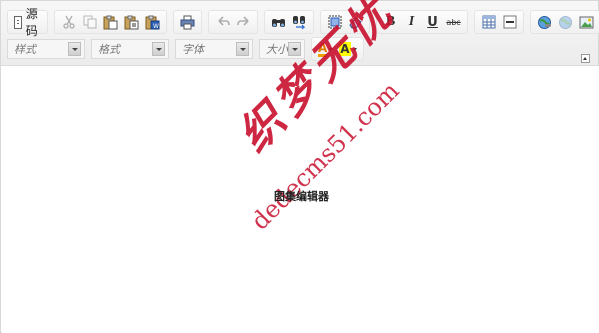  Describe the element at coordinates (25, 49) in the screenshot. I see `style-select-value: 样式` at that location.